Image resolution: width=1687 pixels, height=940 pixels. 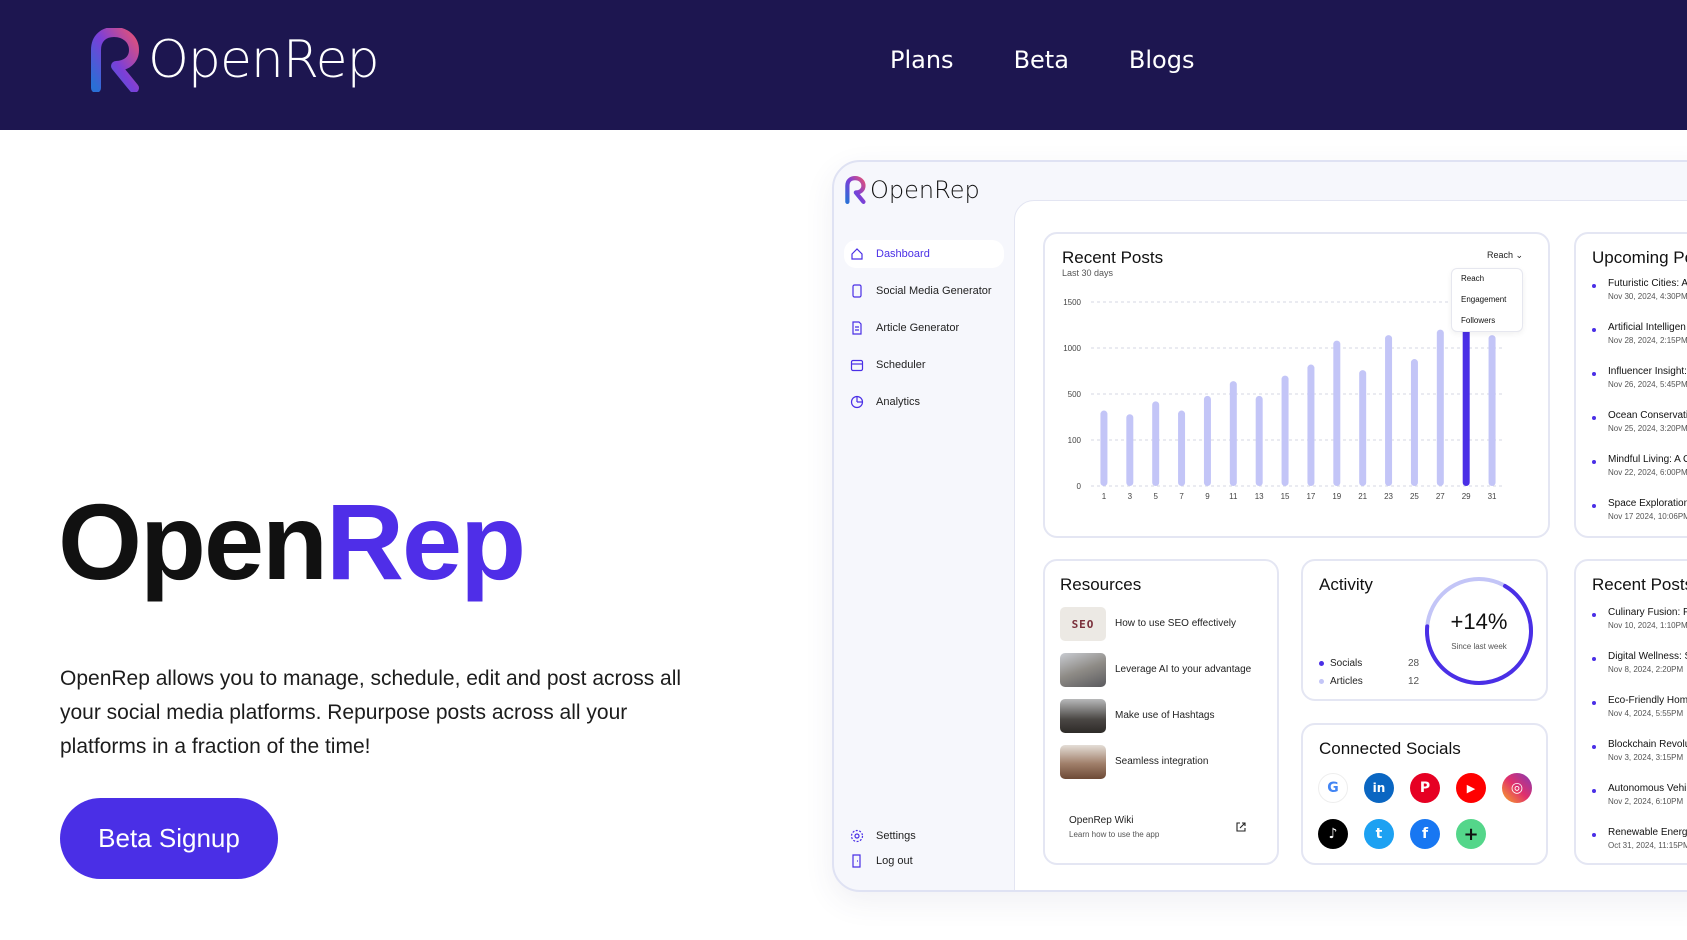 What do you see at coordinates (1647, 415) in the screenshot?
I see `post-title: Ocean Conservati` at bounding box center [1647, 415].